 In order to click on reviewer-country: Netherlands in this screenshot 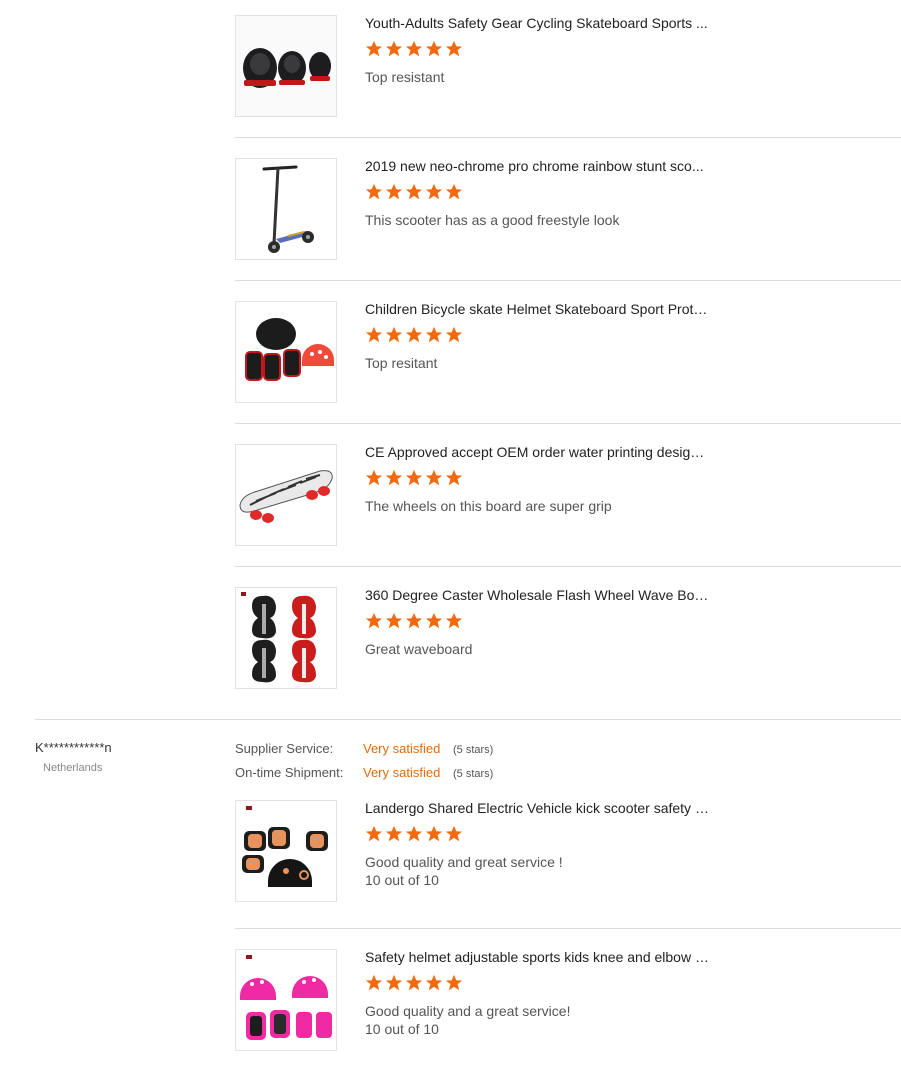, I will do `click(73, 768)`.